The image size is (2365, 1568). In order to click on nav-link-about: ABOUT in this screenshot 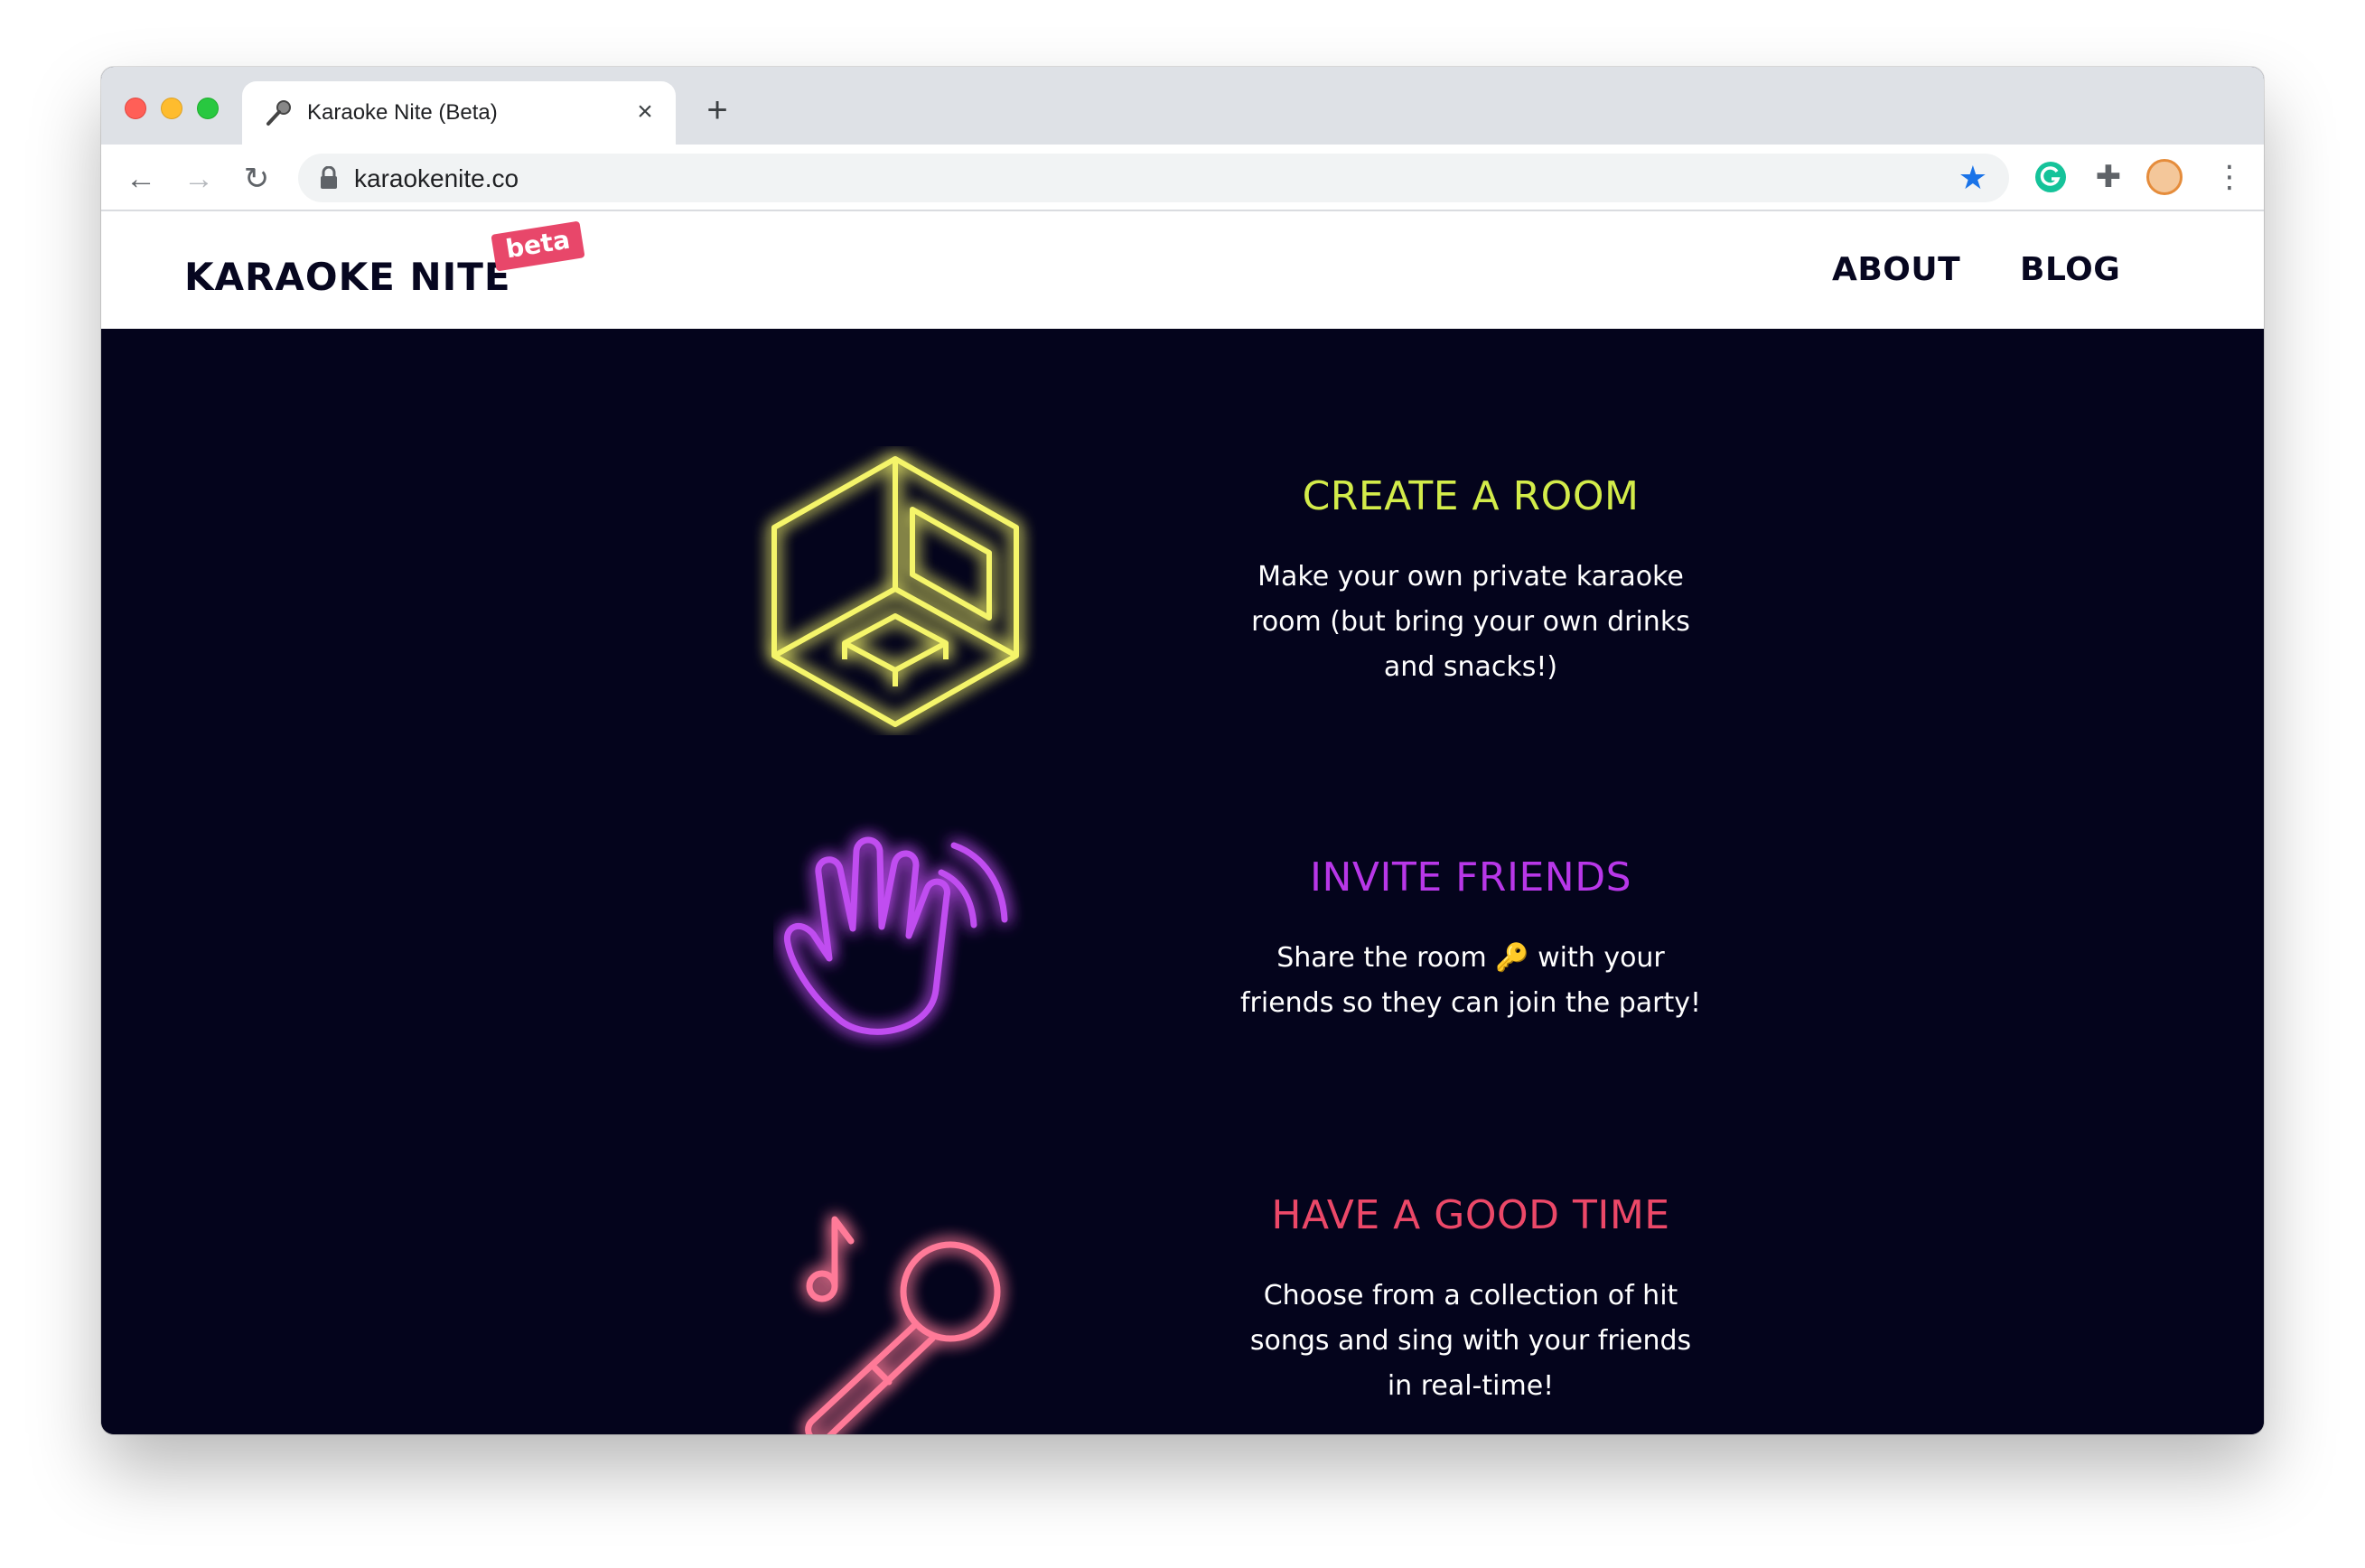, I will do `click(1896, 269)`.